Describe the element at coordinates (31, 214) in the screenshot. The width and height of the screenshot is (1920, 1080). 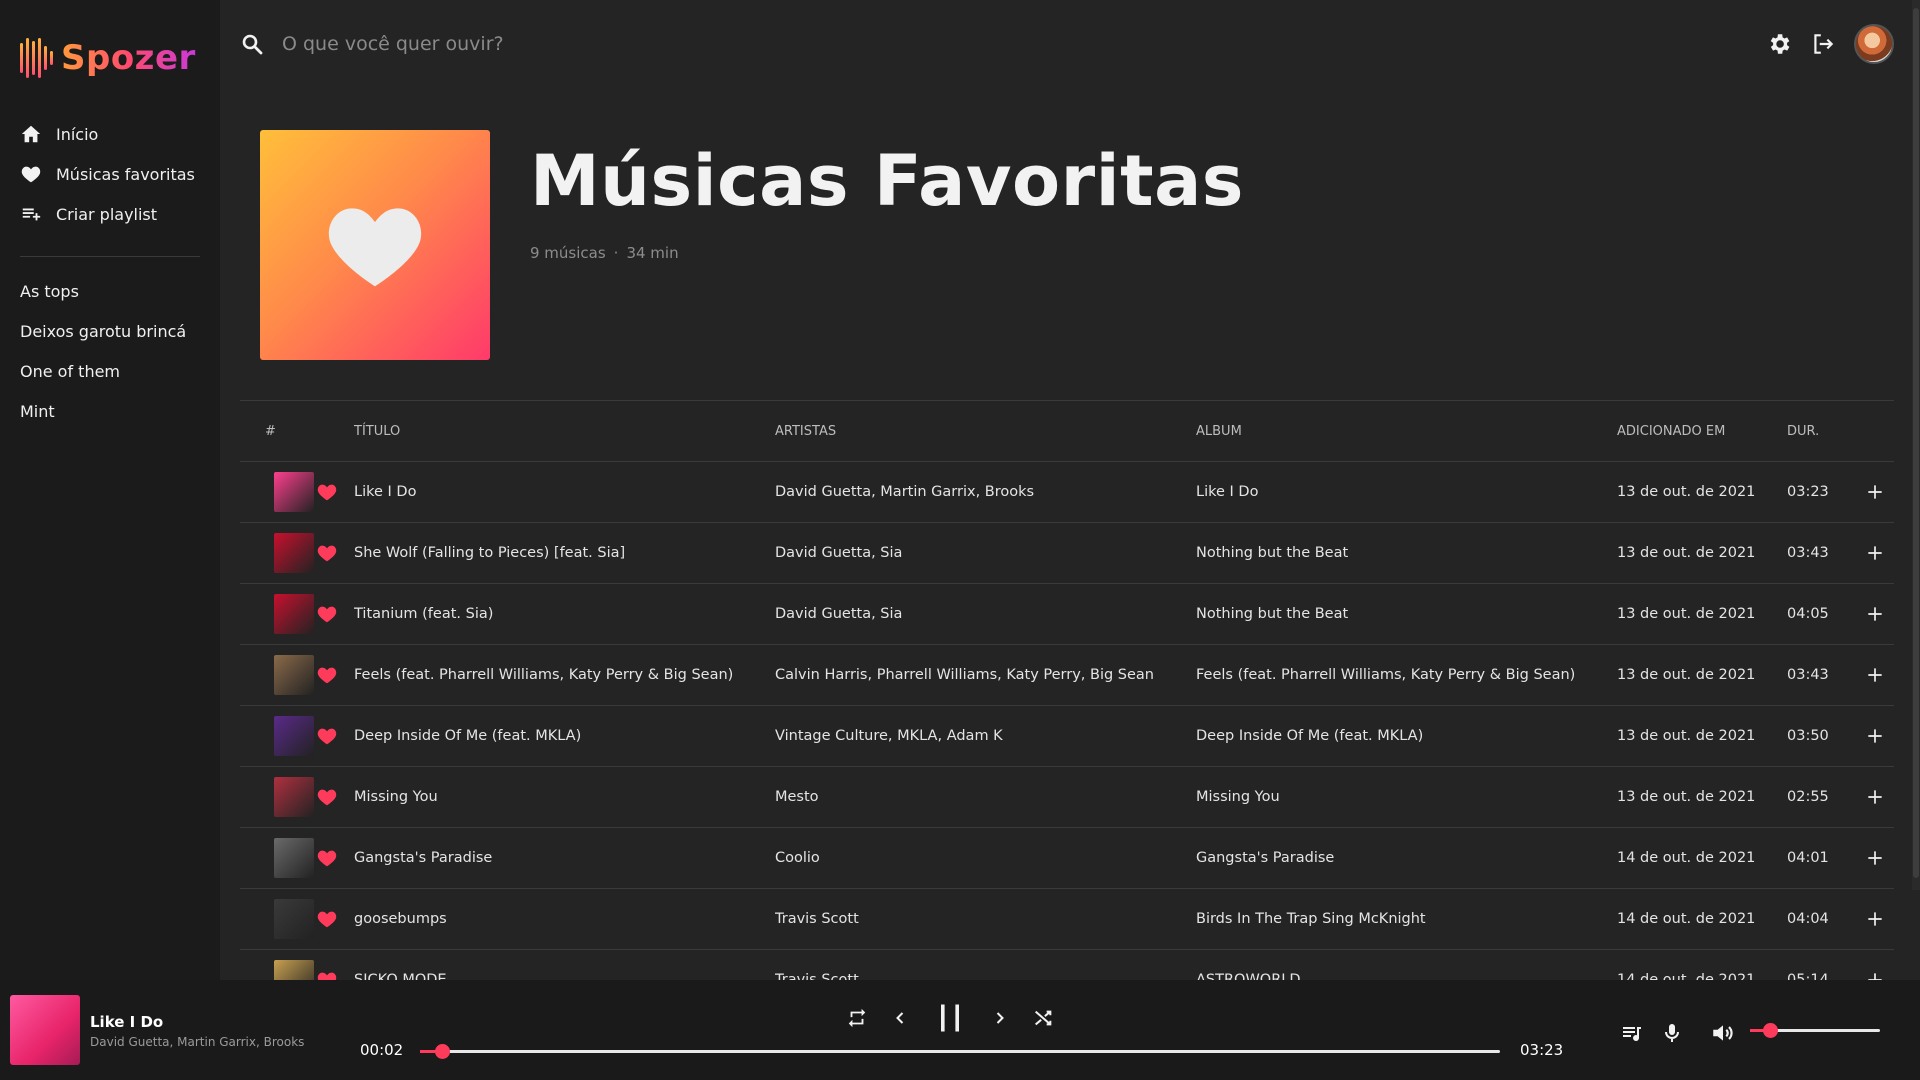
I see `playlist-add-icon` at that location.